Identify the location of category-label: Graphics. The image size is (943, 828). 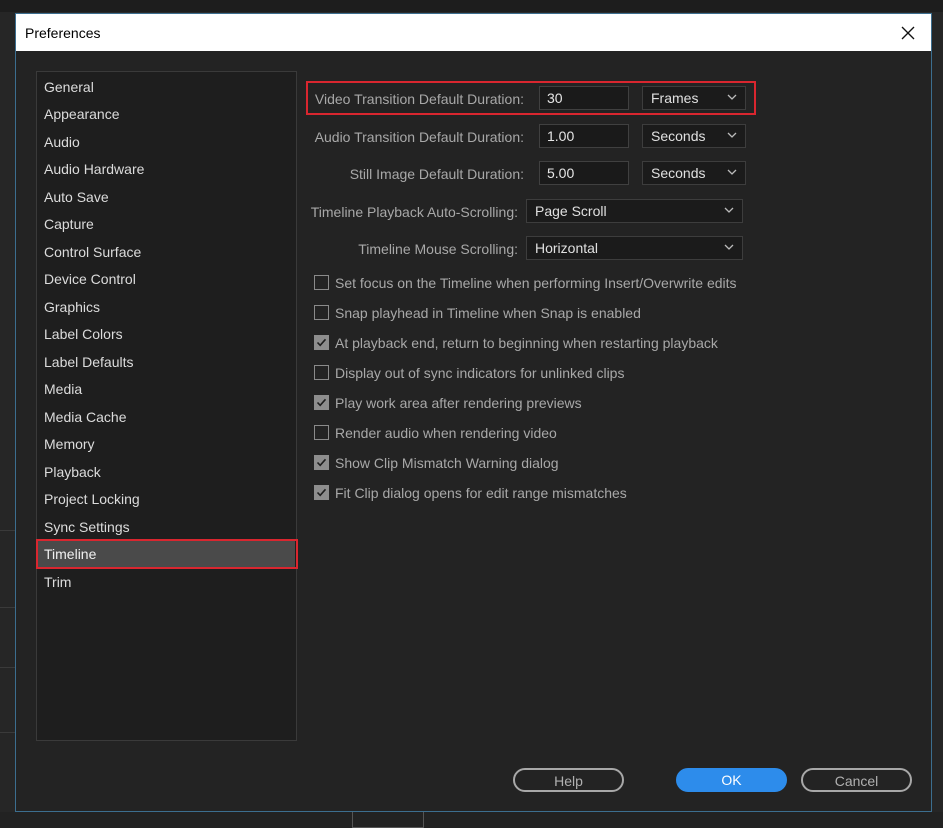
(72, 307).